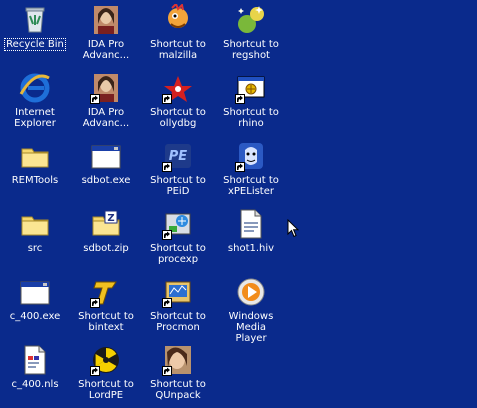  What do you see at coordinates (178, 118) in the screenshot?
I see `desktop-icon-label: Shortcut to ollydbg` at bounding box center [178, 118].